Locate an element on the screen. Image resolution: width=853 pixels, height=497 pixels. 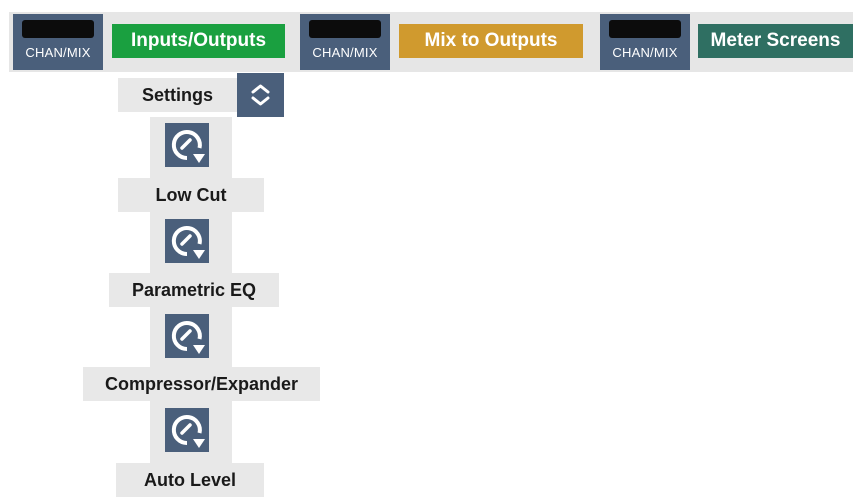
settings-label: Settings is located at coordinates (177, 95).